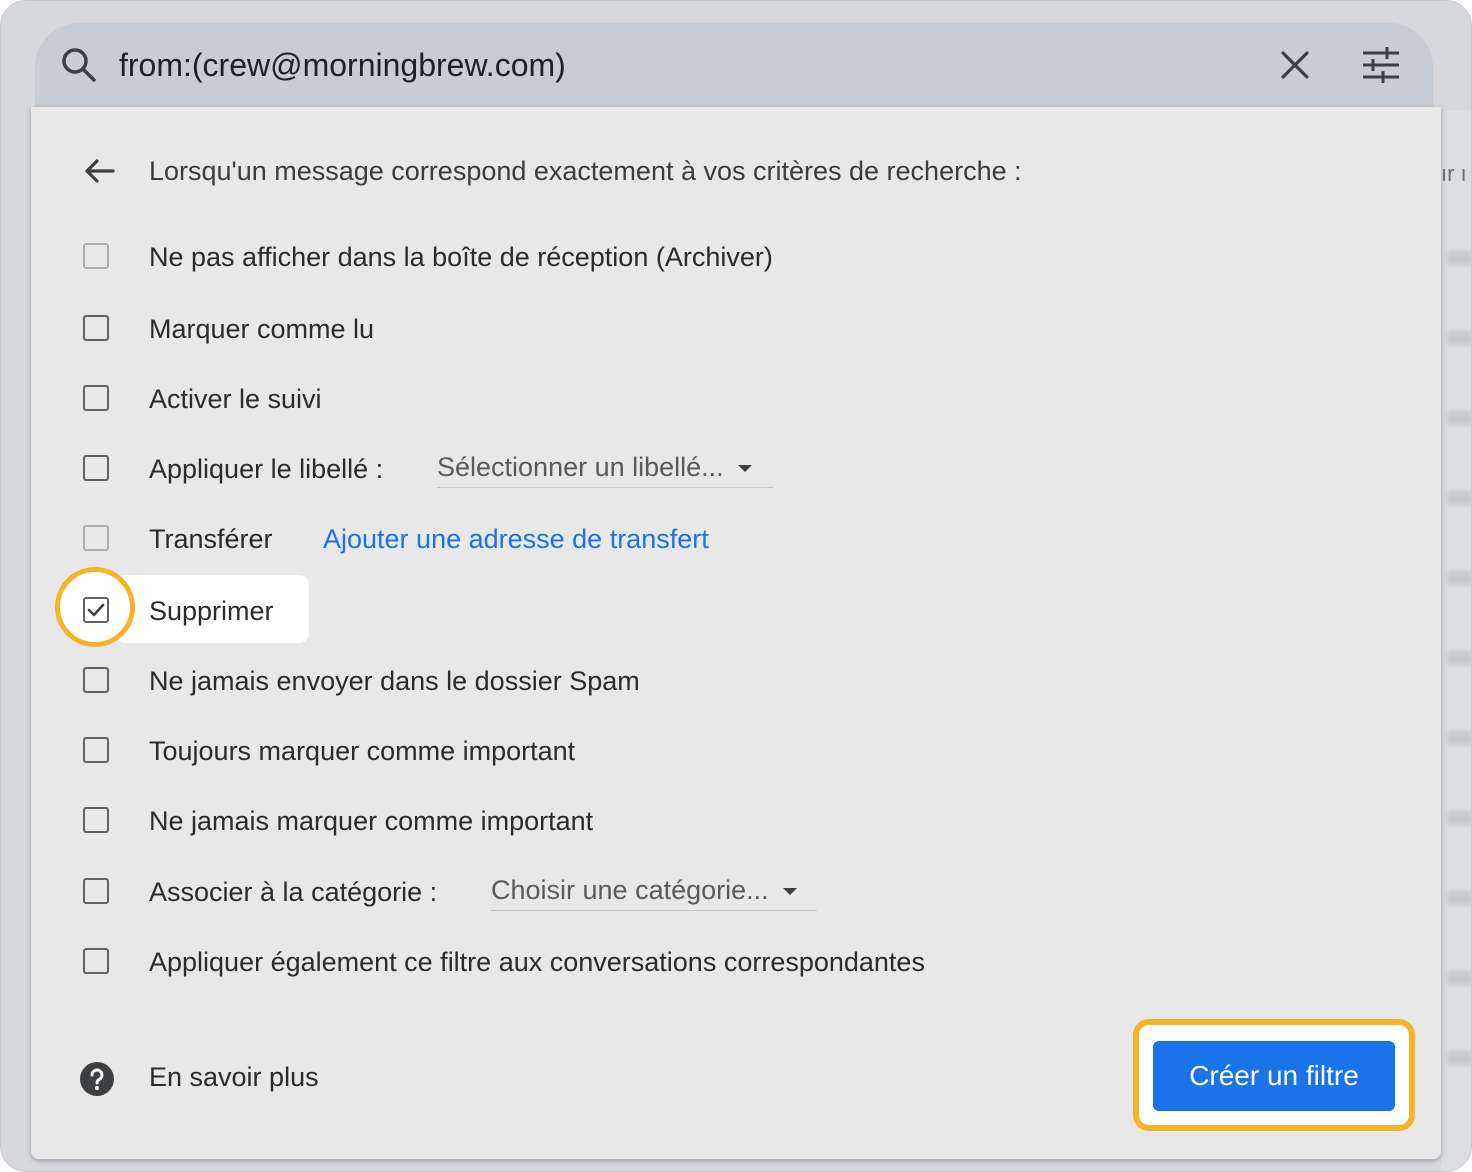 The image size is (1472, 1172). Describe the element at coordinates (99, 171) in the screenshot. I see `back-arrow-icon` at that location.